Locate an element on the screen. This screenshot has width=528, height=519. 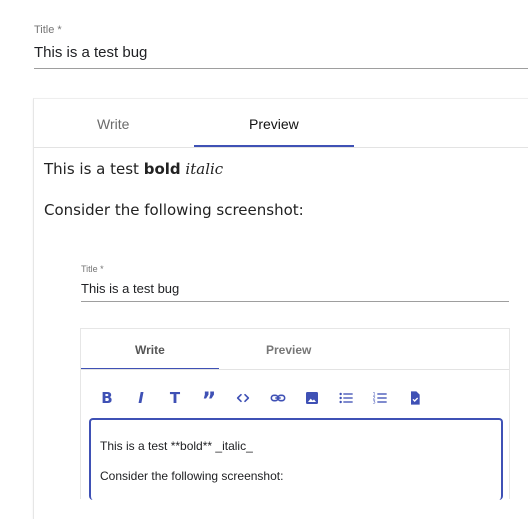
title-label: Title * is located at coordinates (48, 30).